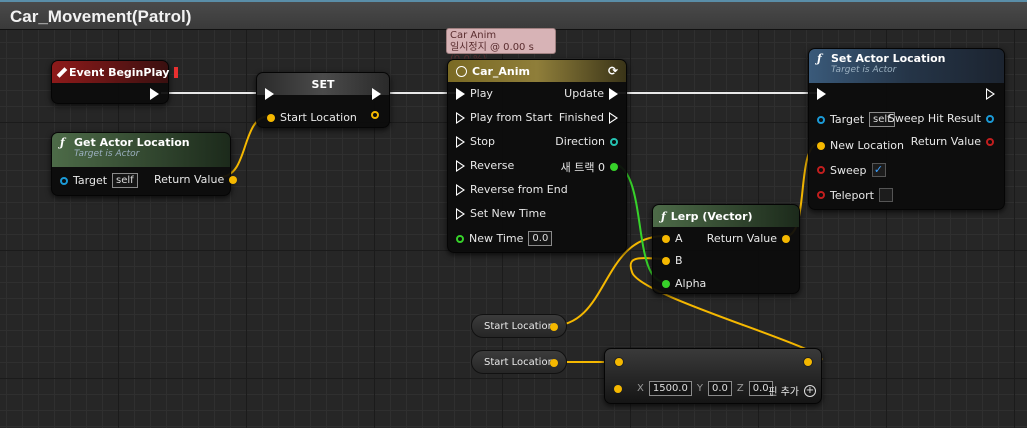  I want to click on x-label: X, so click(640, 388).